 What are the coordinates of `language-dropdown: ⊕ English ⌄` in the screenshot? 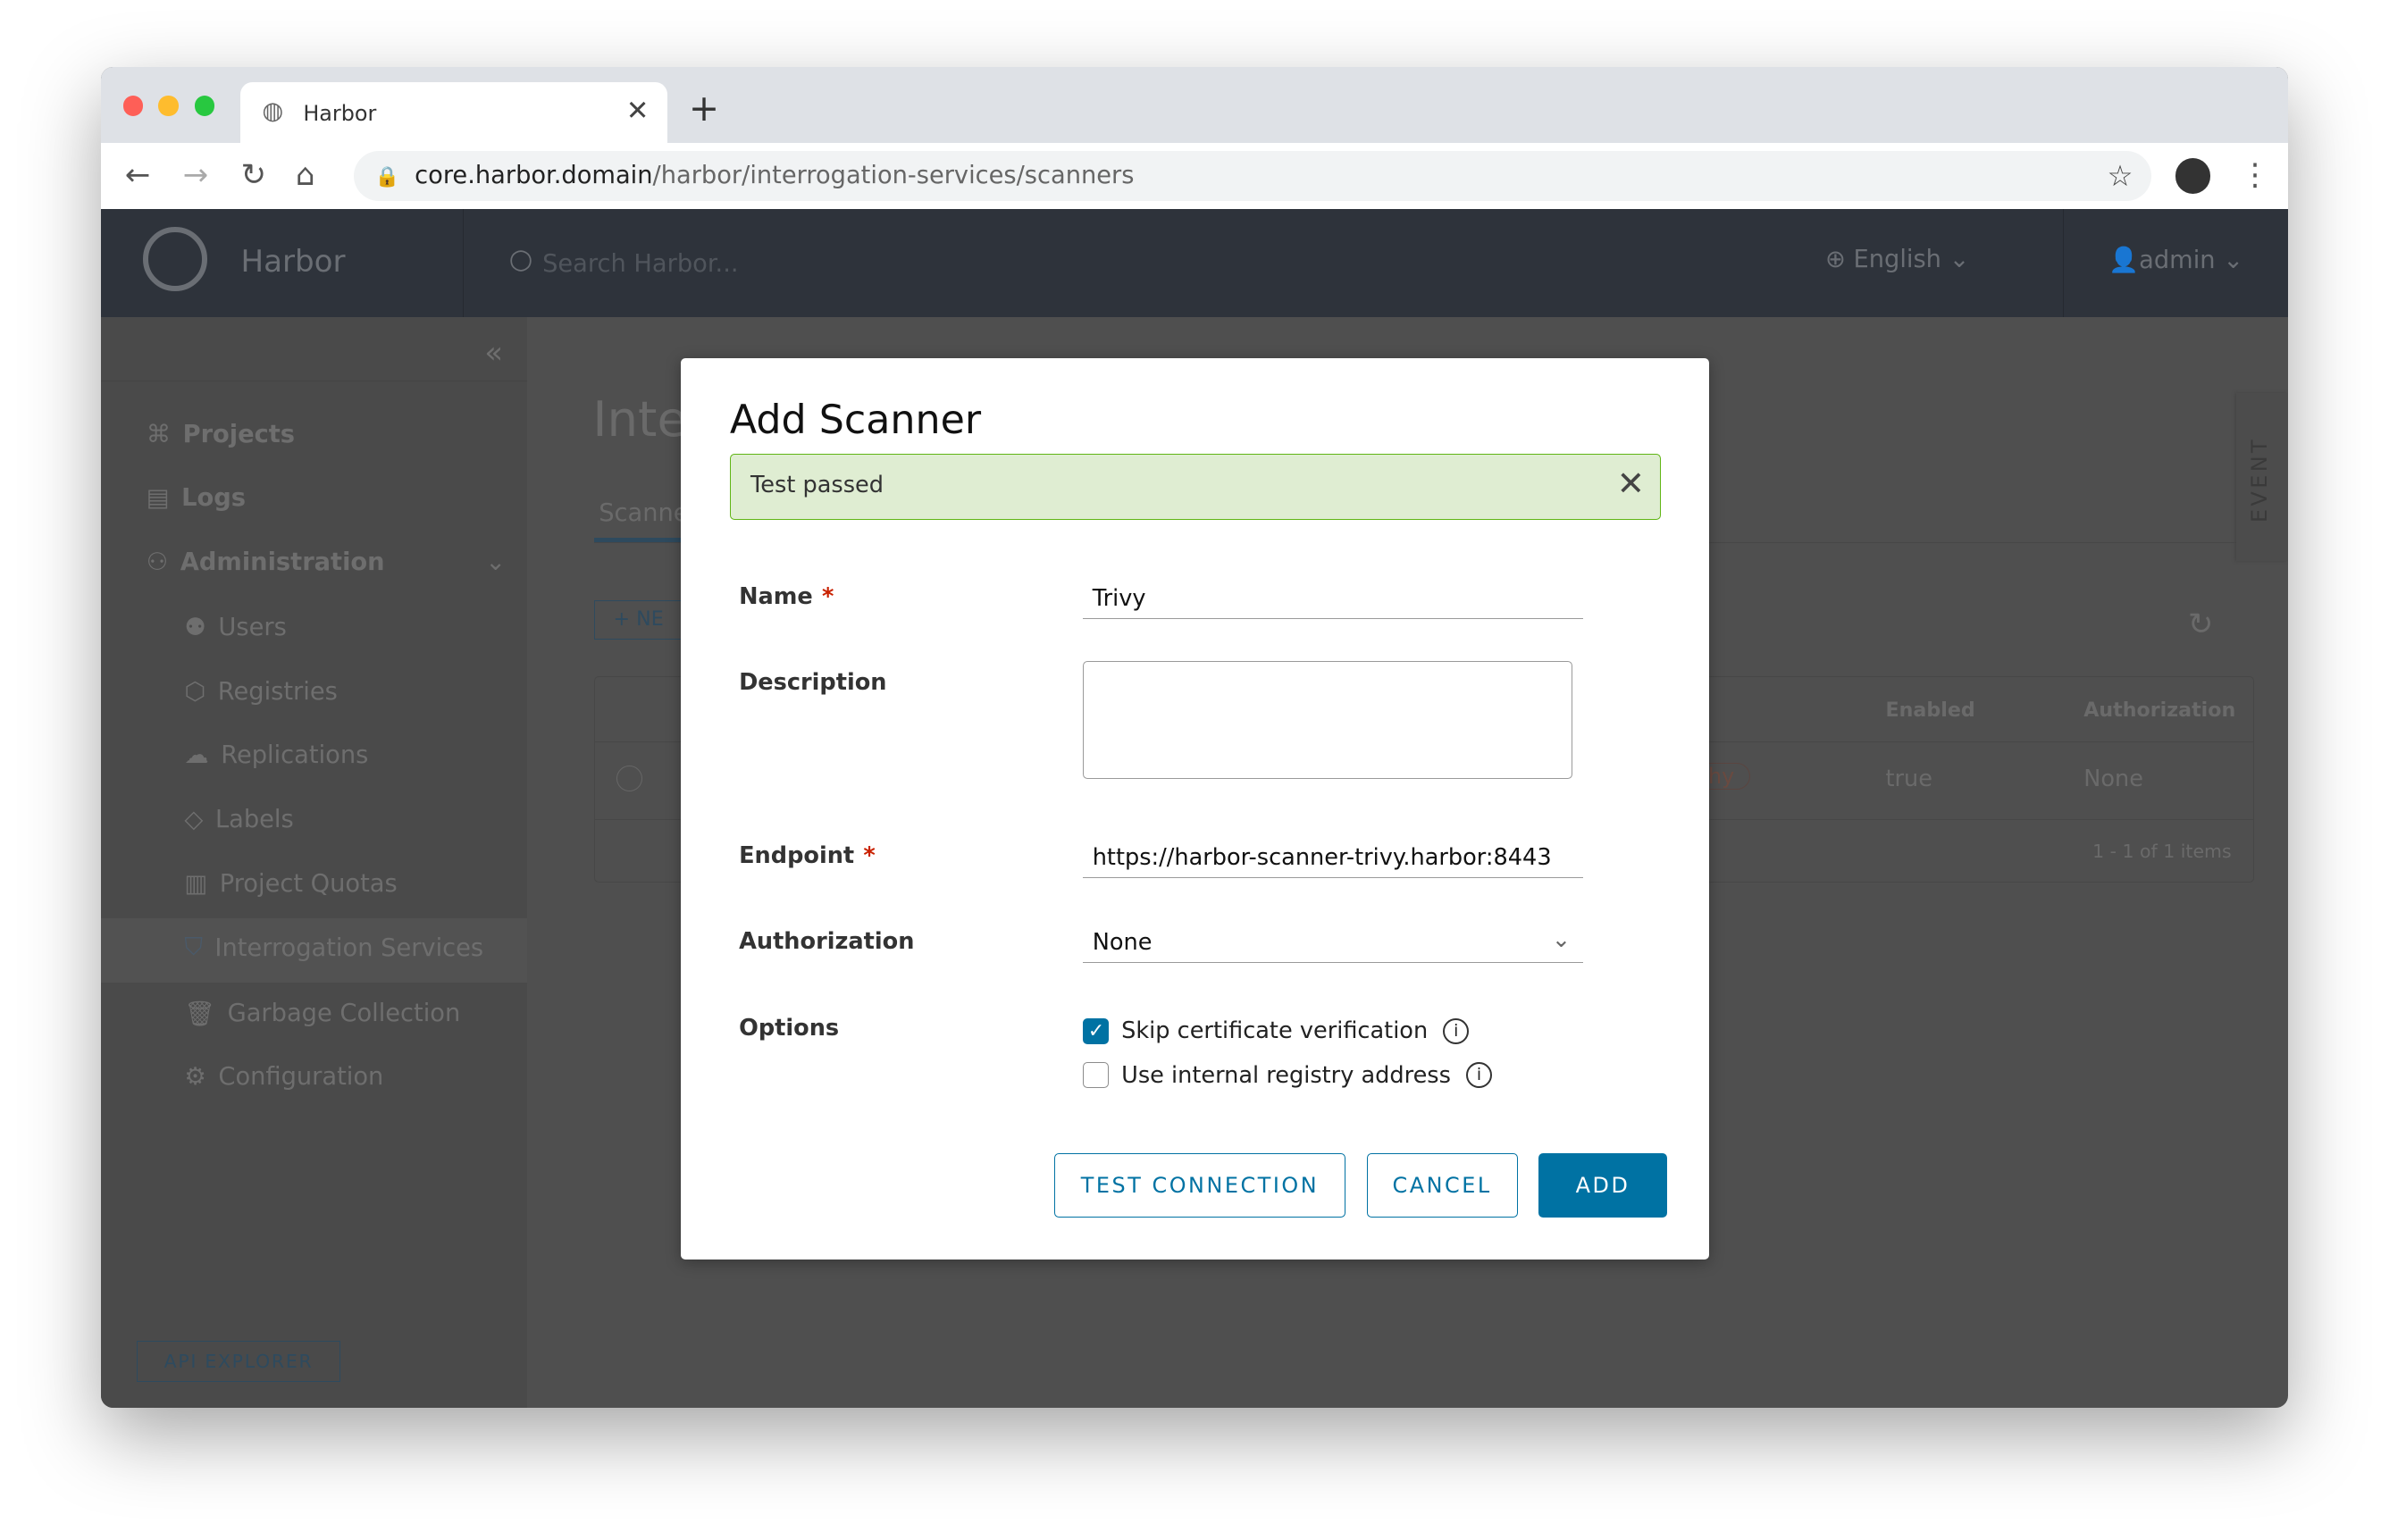 It's located at (1897, 260).